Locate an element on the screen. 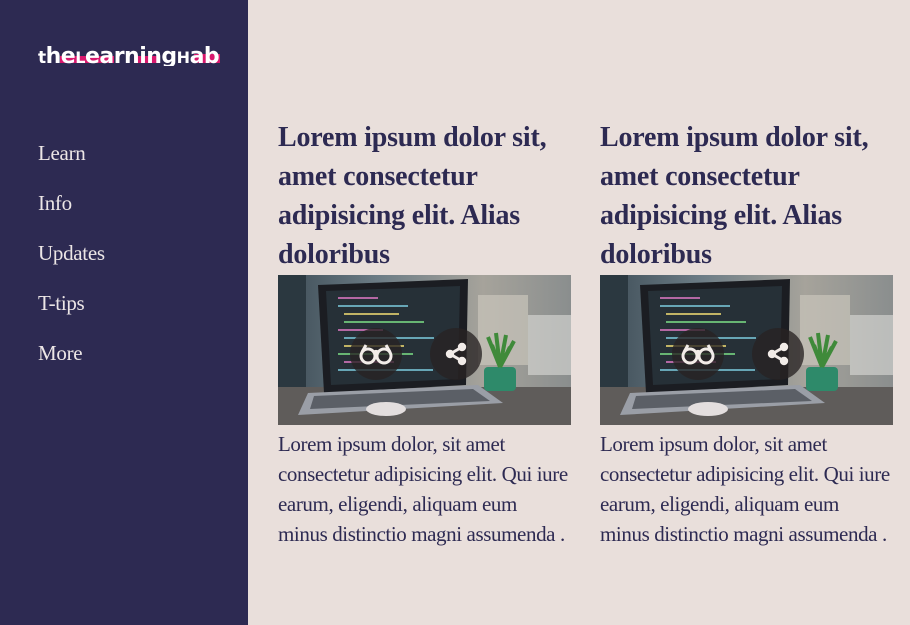 The image size is (910, 625). nav-item-updates: Updates is located at coordinates (71, 265).